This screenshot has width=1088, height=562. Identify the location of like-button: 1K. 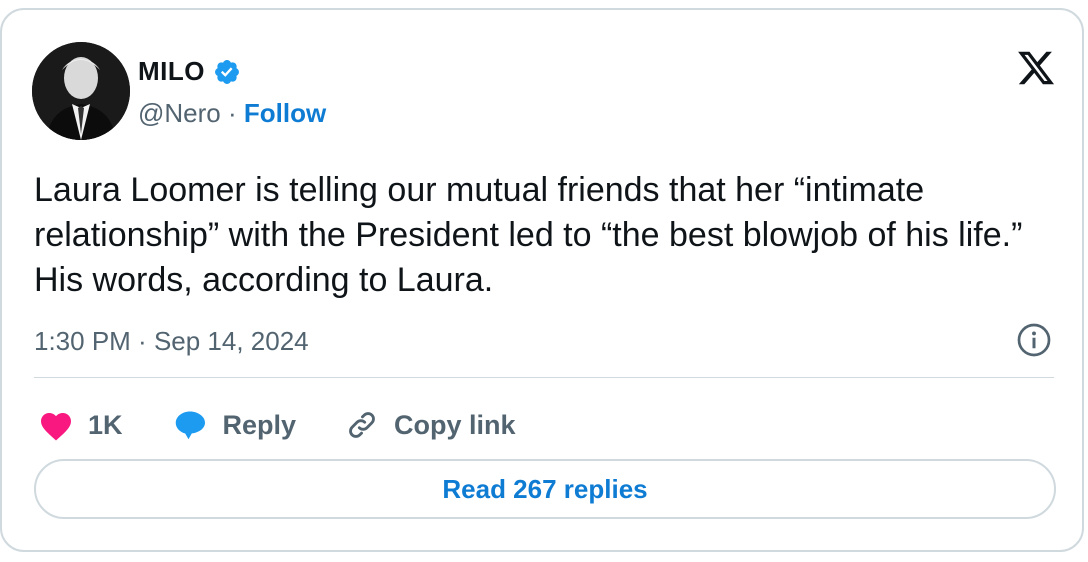
(80, 425).